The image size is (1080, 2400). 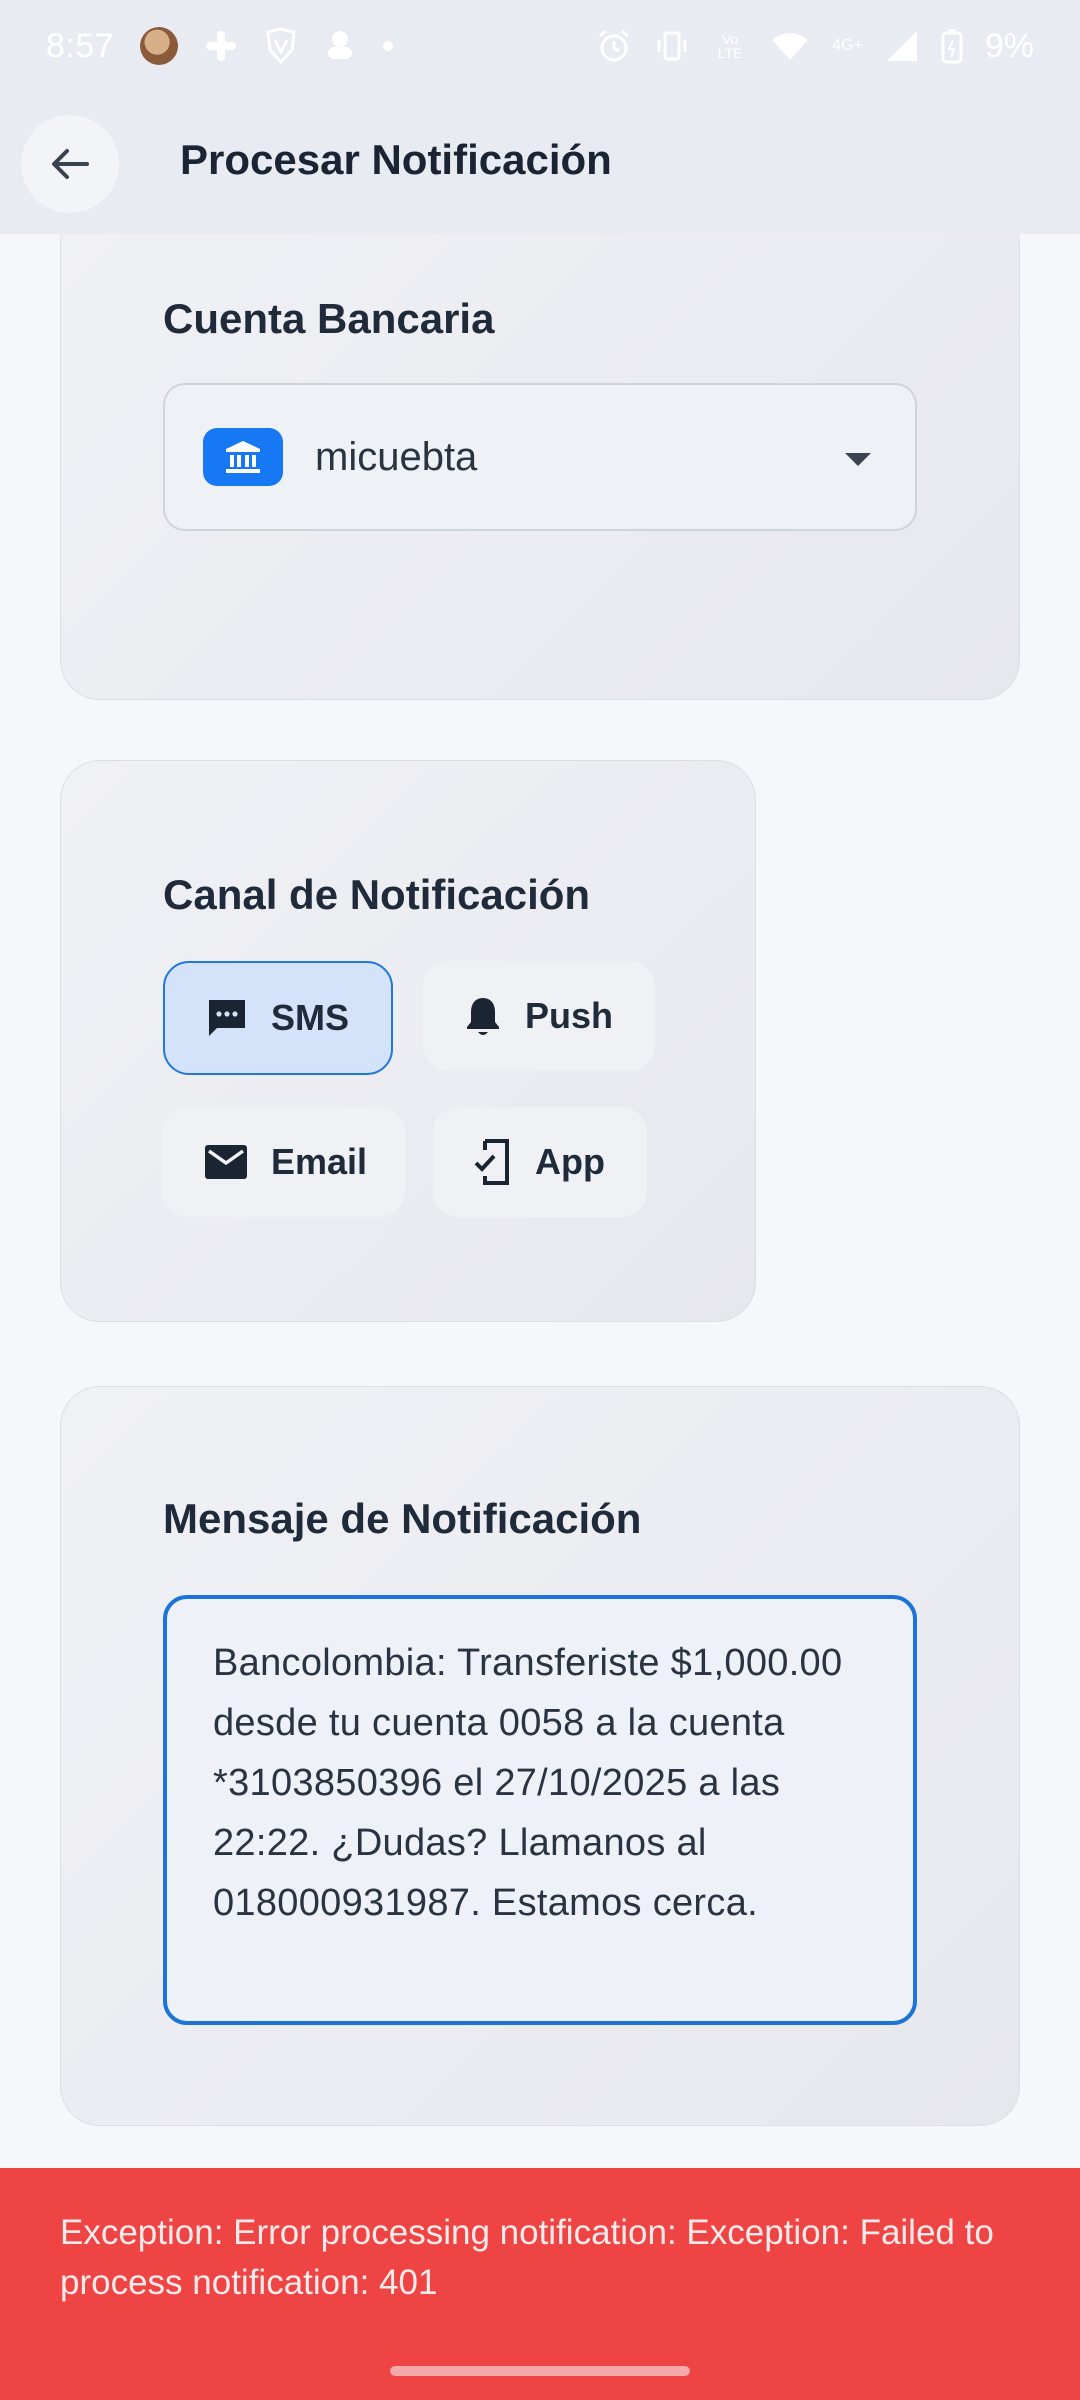 I want to click on account-dropdown: micuebta, so click(x=540, y=457).